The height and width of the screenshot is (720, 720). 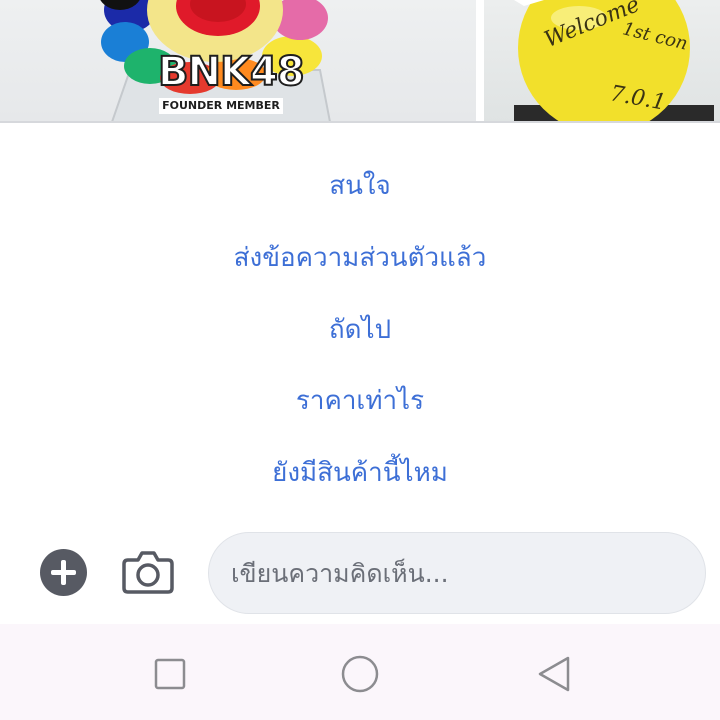 What do you see at coordinates (360, 473) in the screenshot?
I see `quick-reply-available: ยังมีสินค้านี้ไหม` at bounding box center [360, 473].